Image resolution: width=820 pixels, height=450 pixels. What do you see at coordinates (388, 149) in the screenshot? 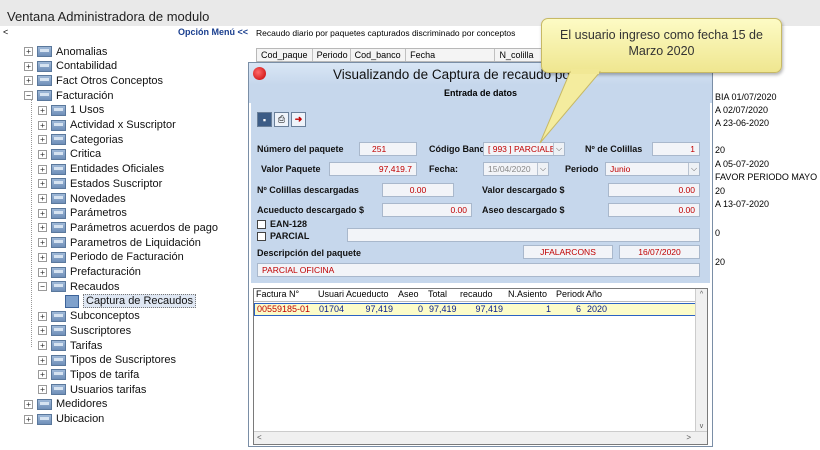
I see `numero-paquete-field: 251` at bounding box center [388, 149].